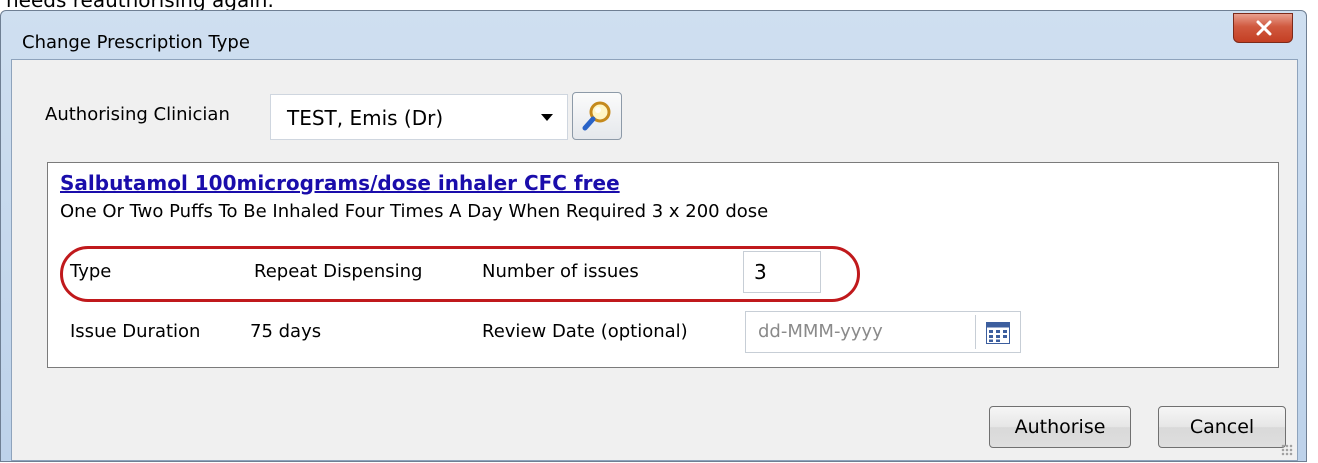 The image size is (1318, 463). I want to click on authorise-button: Authorise, so click(1060, 427).